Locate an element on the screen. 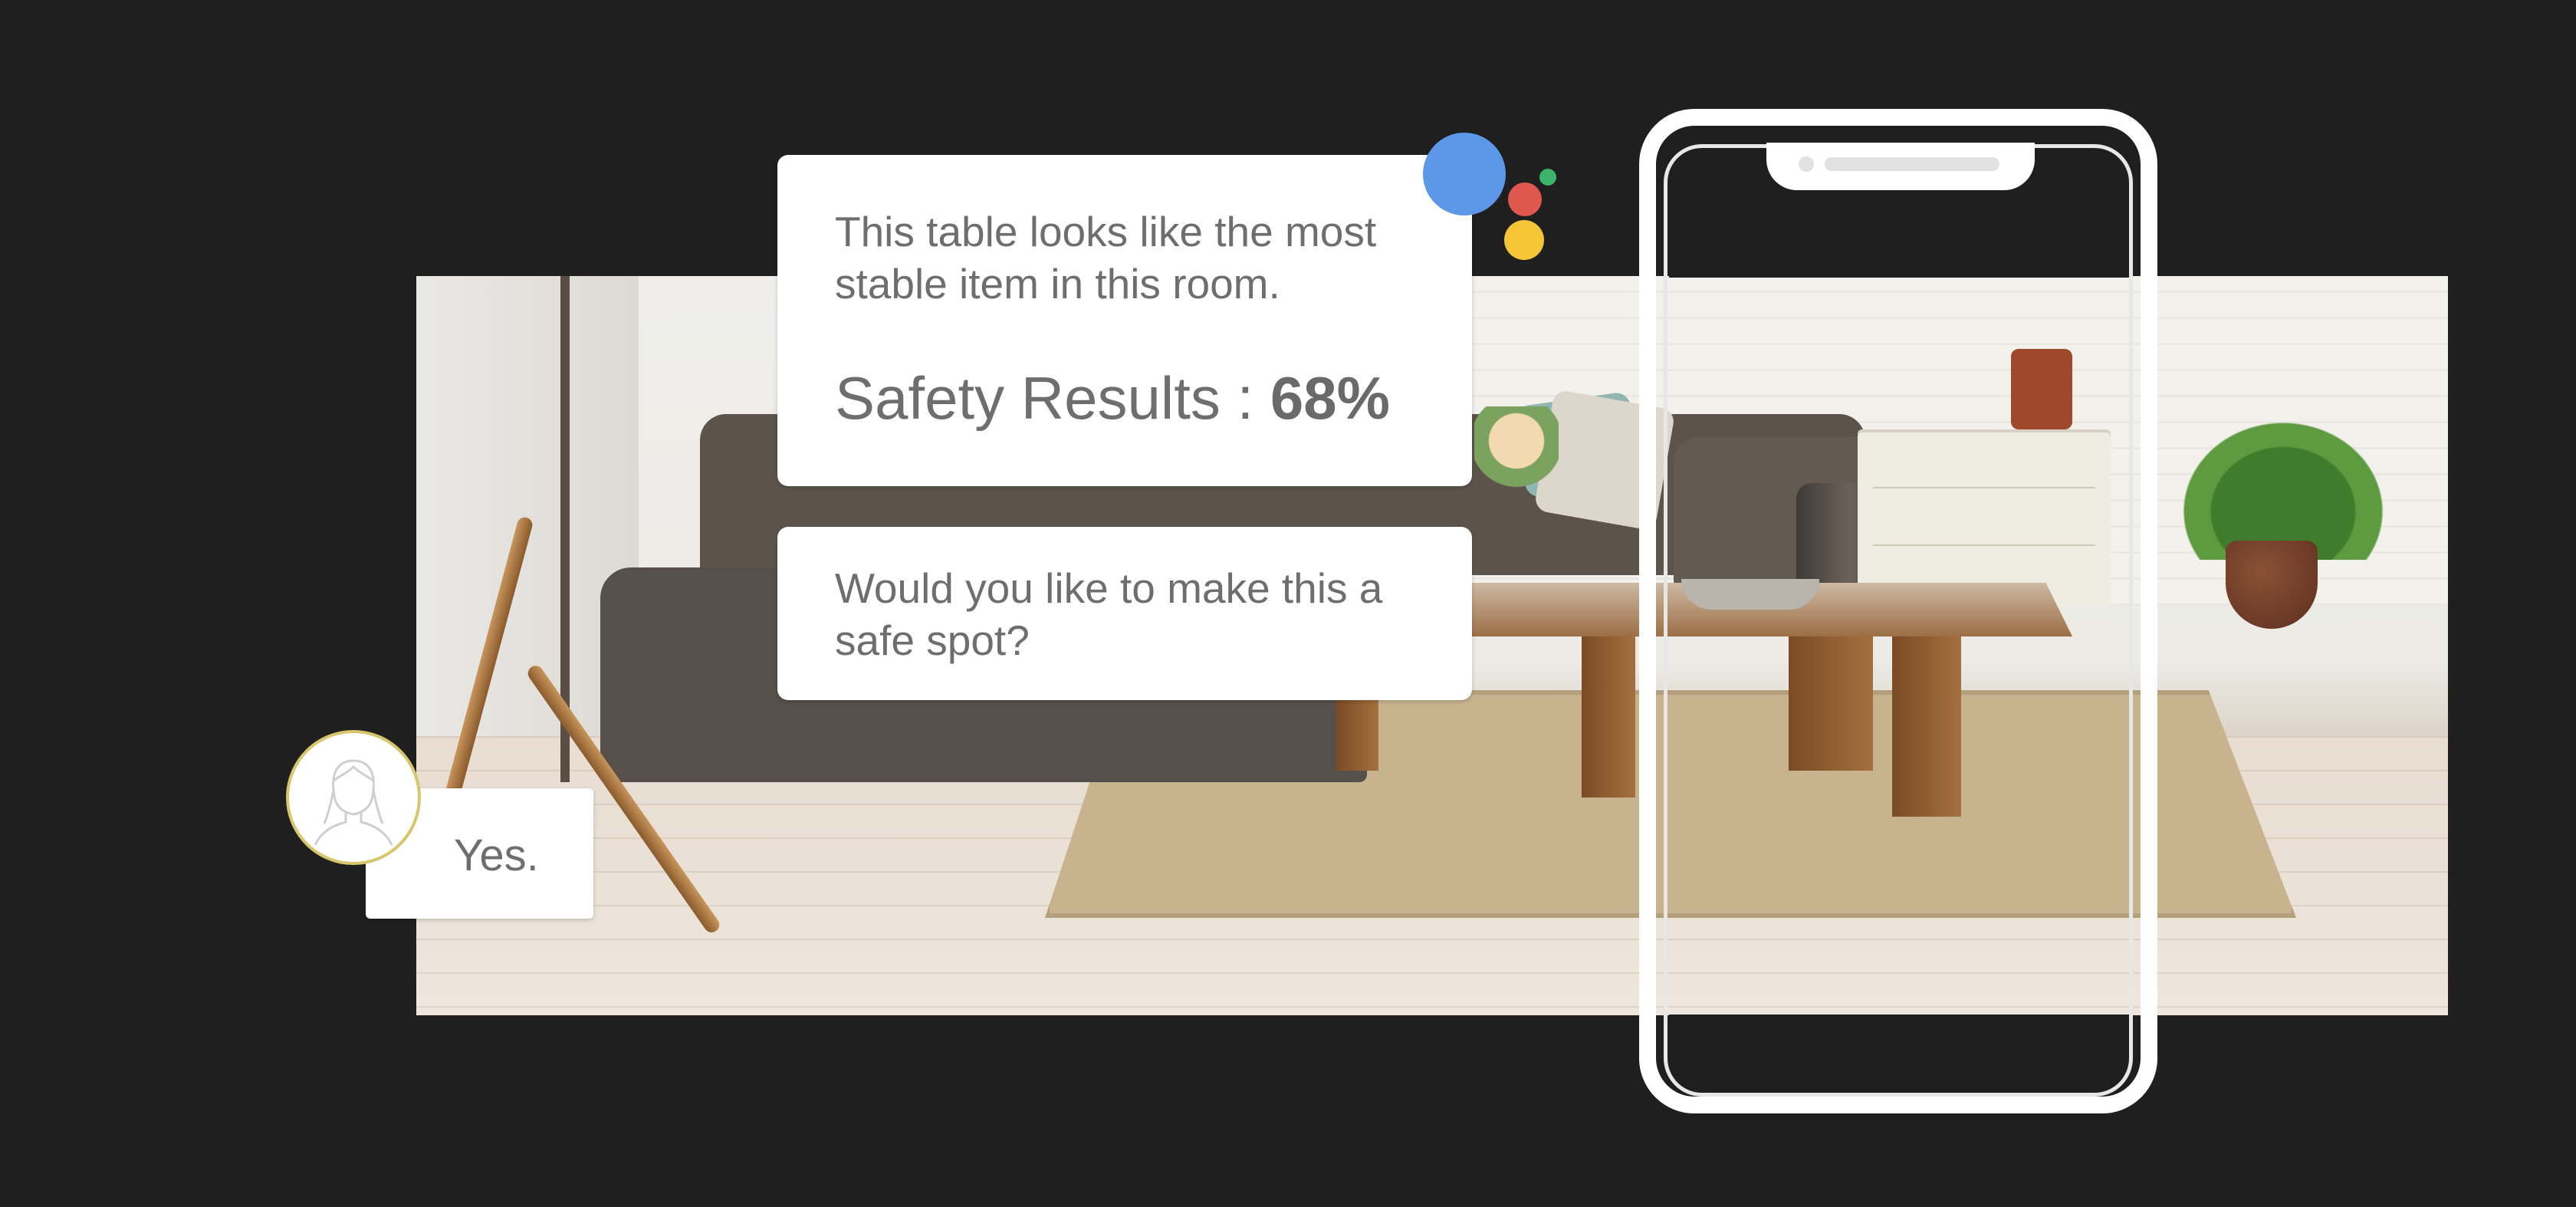  assistant-dot-yellow is located at coordinates (1524, 240).